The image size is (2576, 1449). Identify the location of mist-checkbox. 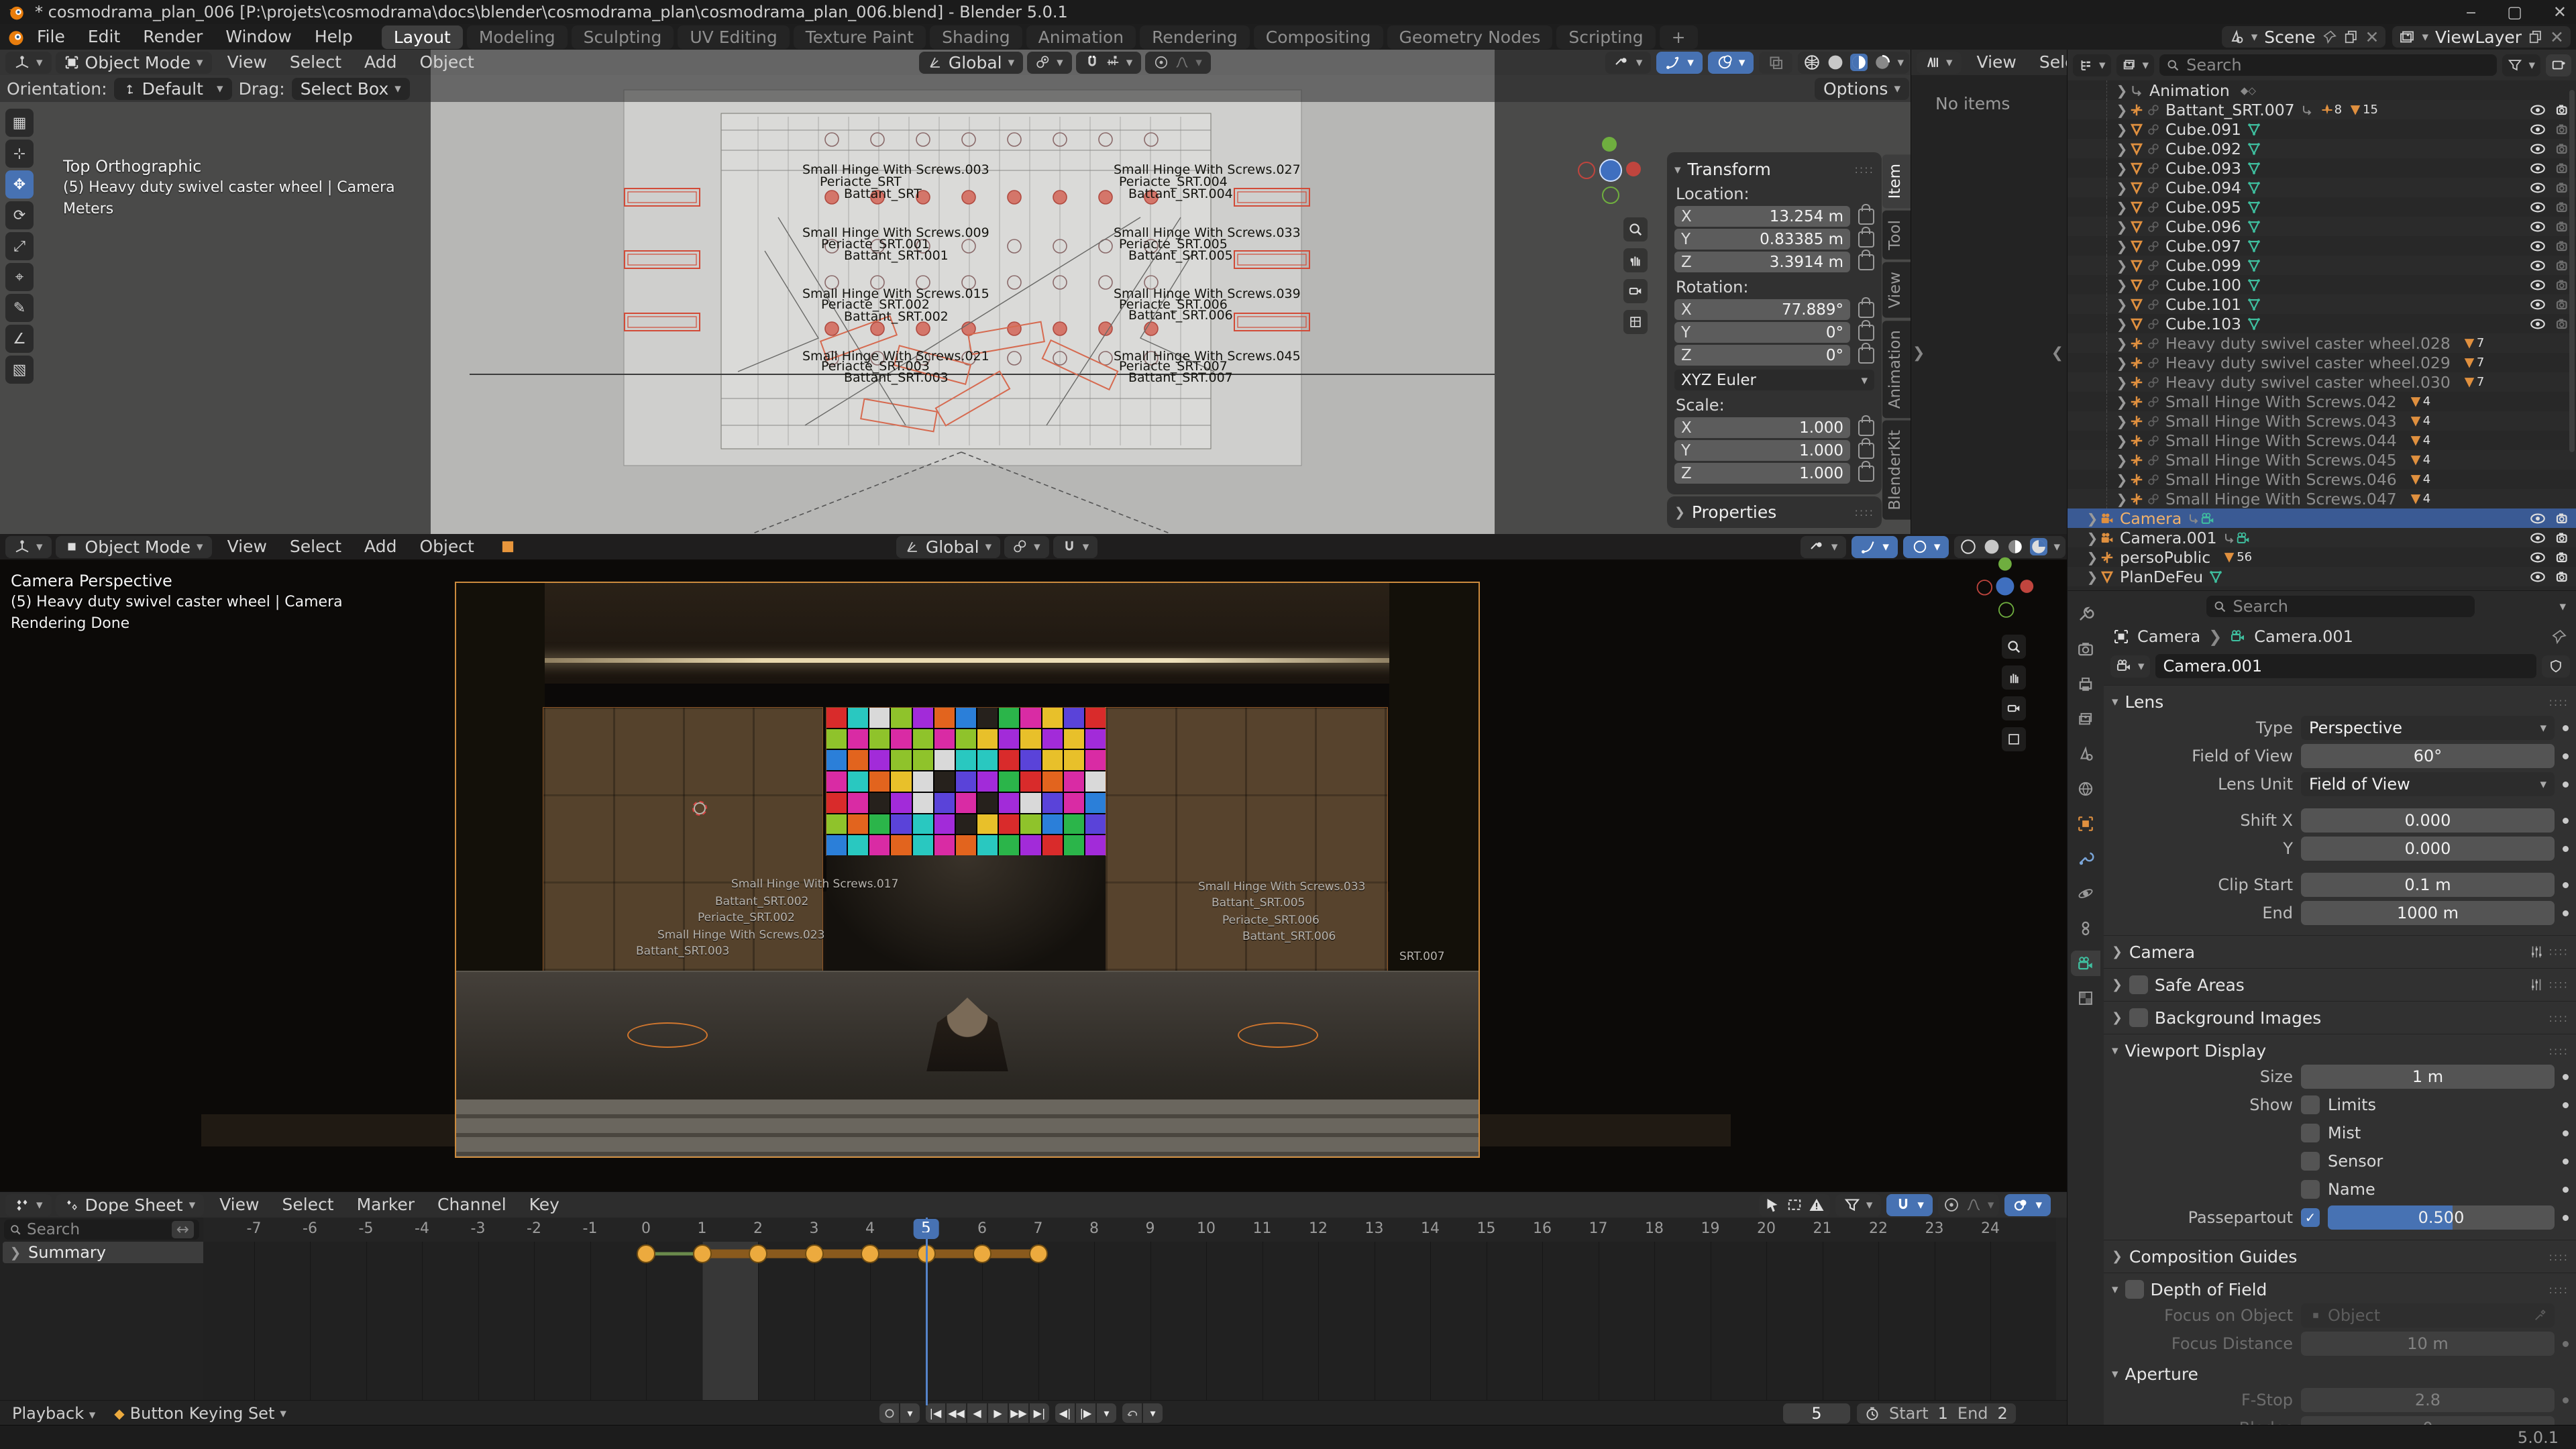
(2310, 1133).